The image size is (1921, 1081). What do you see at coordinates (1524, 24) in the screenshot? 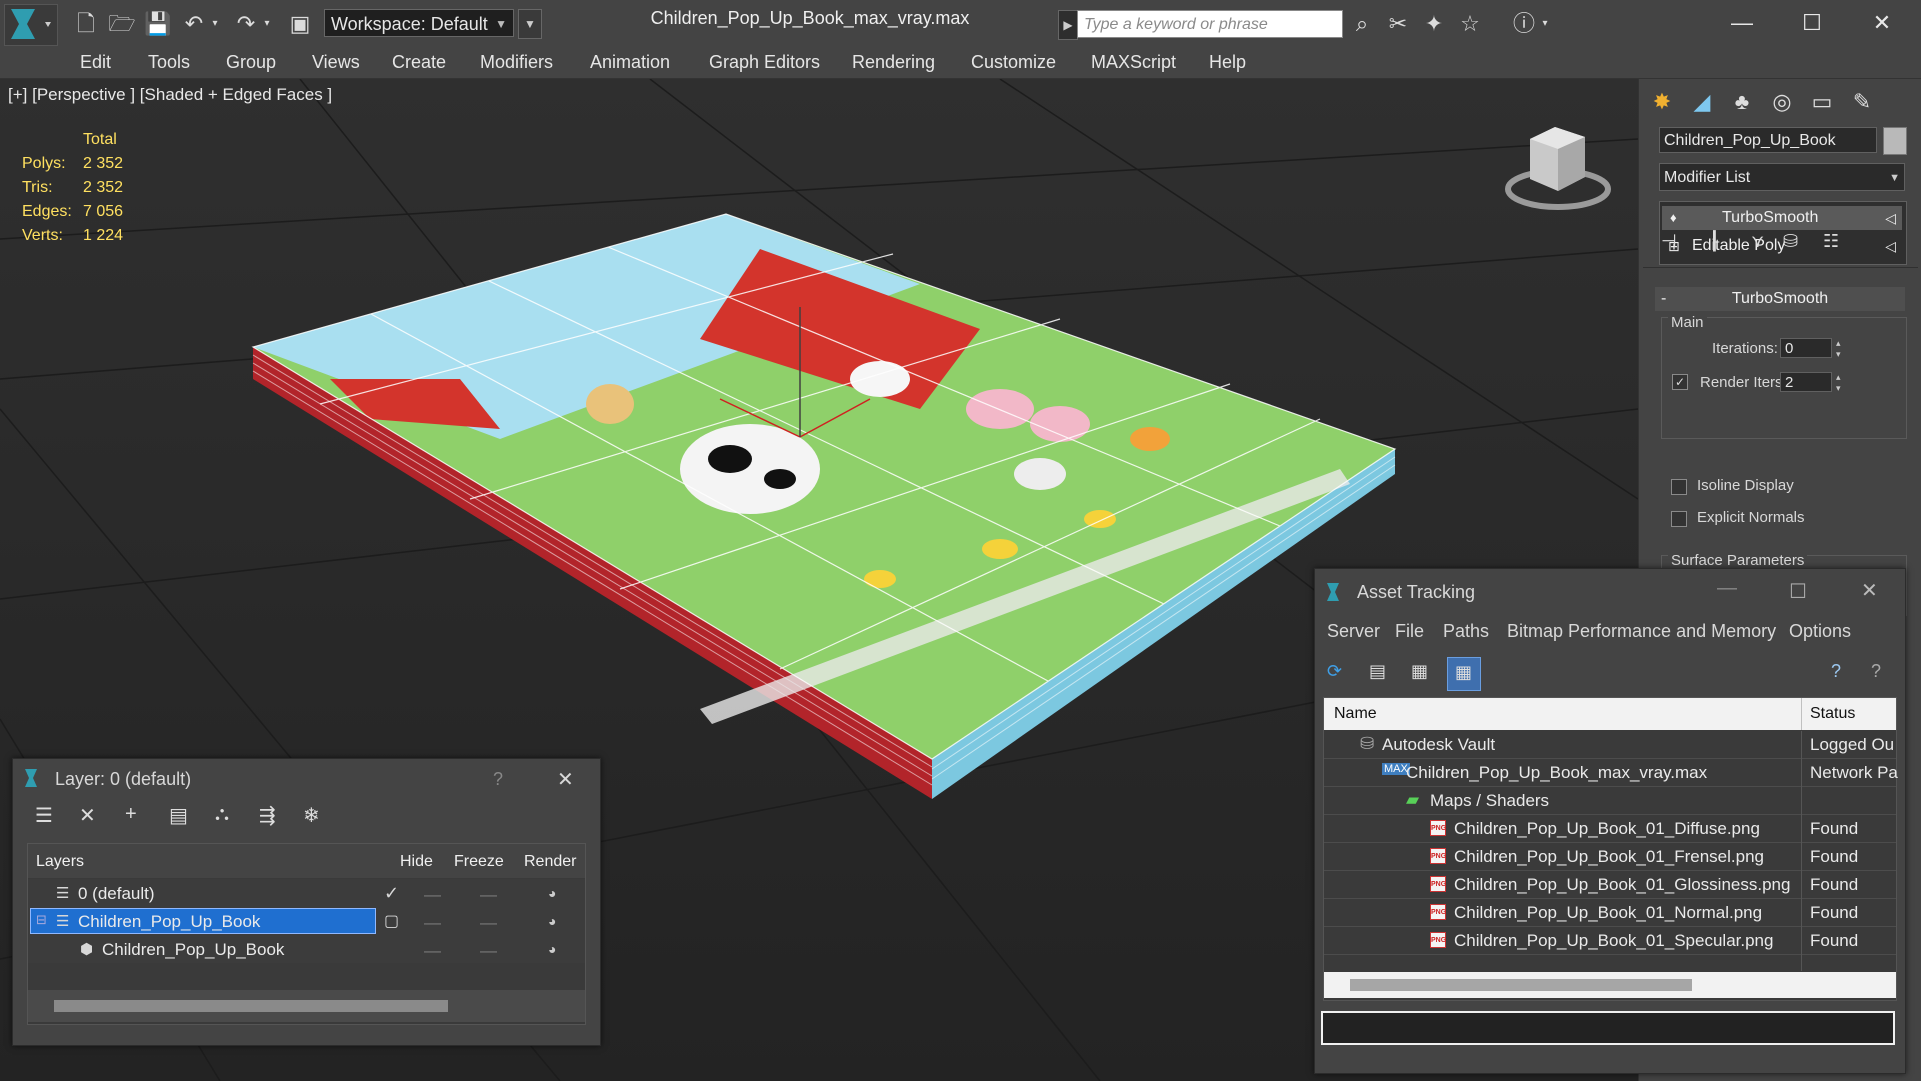
I see `help-icon: ⓘ` at bounding box center [1524, 24].